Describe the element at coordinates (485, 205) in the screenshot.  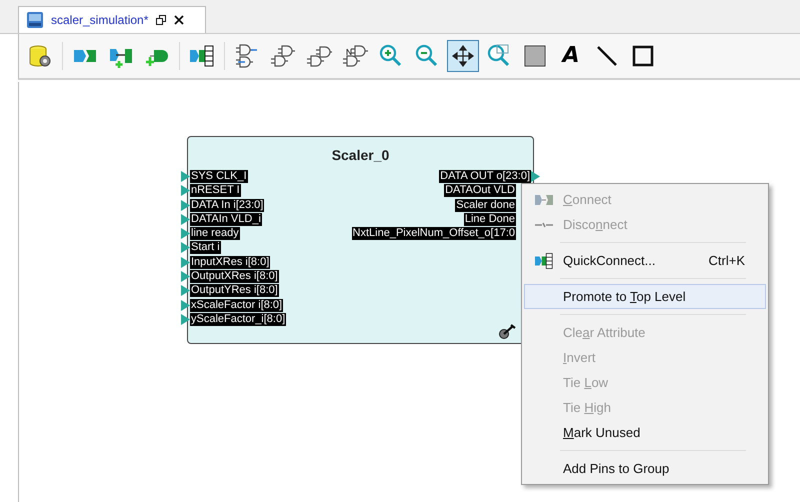
I see `port-label: Scaler done` at that location.